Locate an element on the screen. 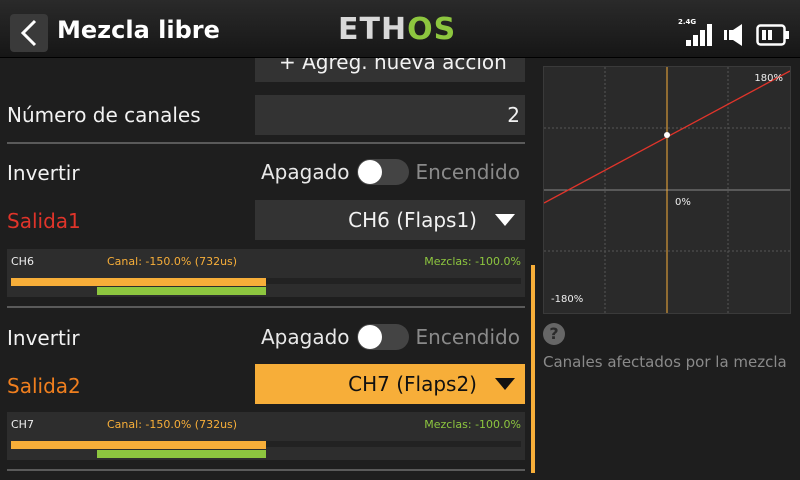  add-action-button: + Agreg. nueva acción is located at coordinates (390, 70).